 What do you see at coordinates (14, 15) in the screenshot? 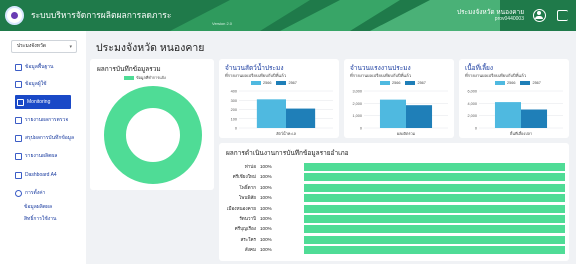
I see `app-logo` at bounding box center [14, 15].